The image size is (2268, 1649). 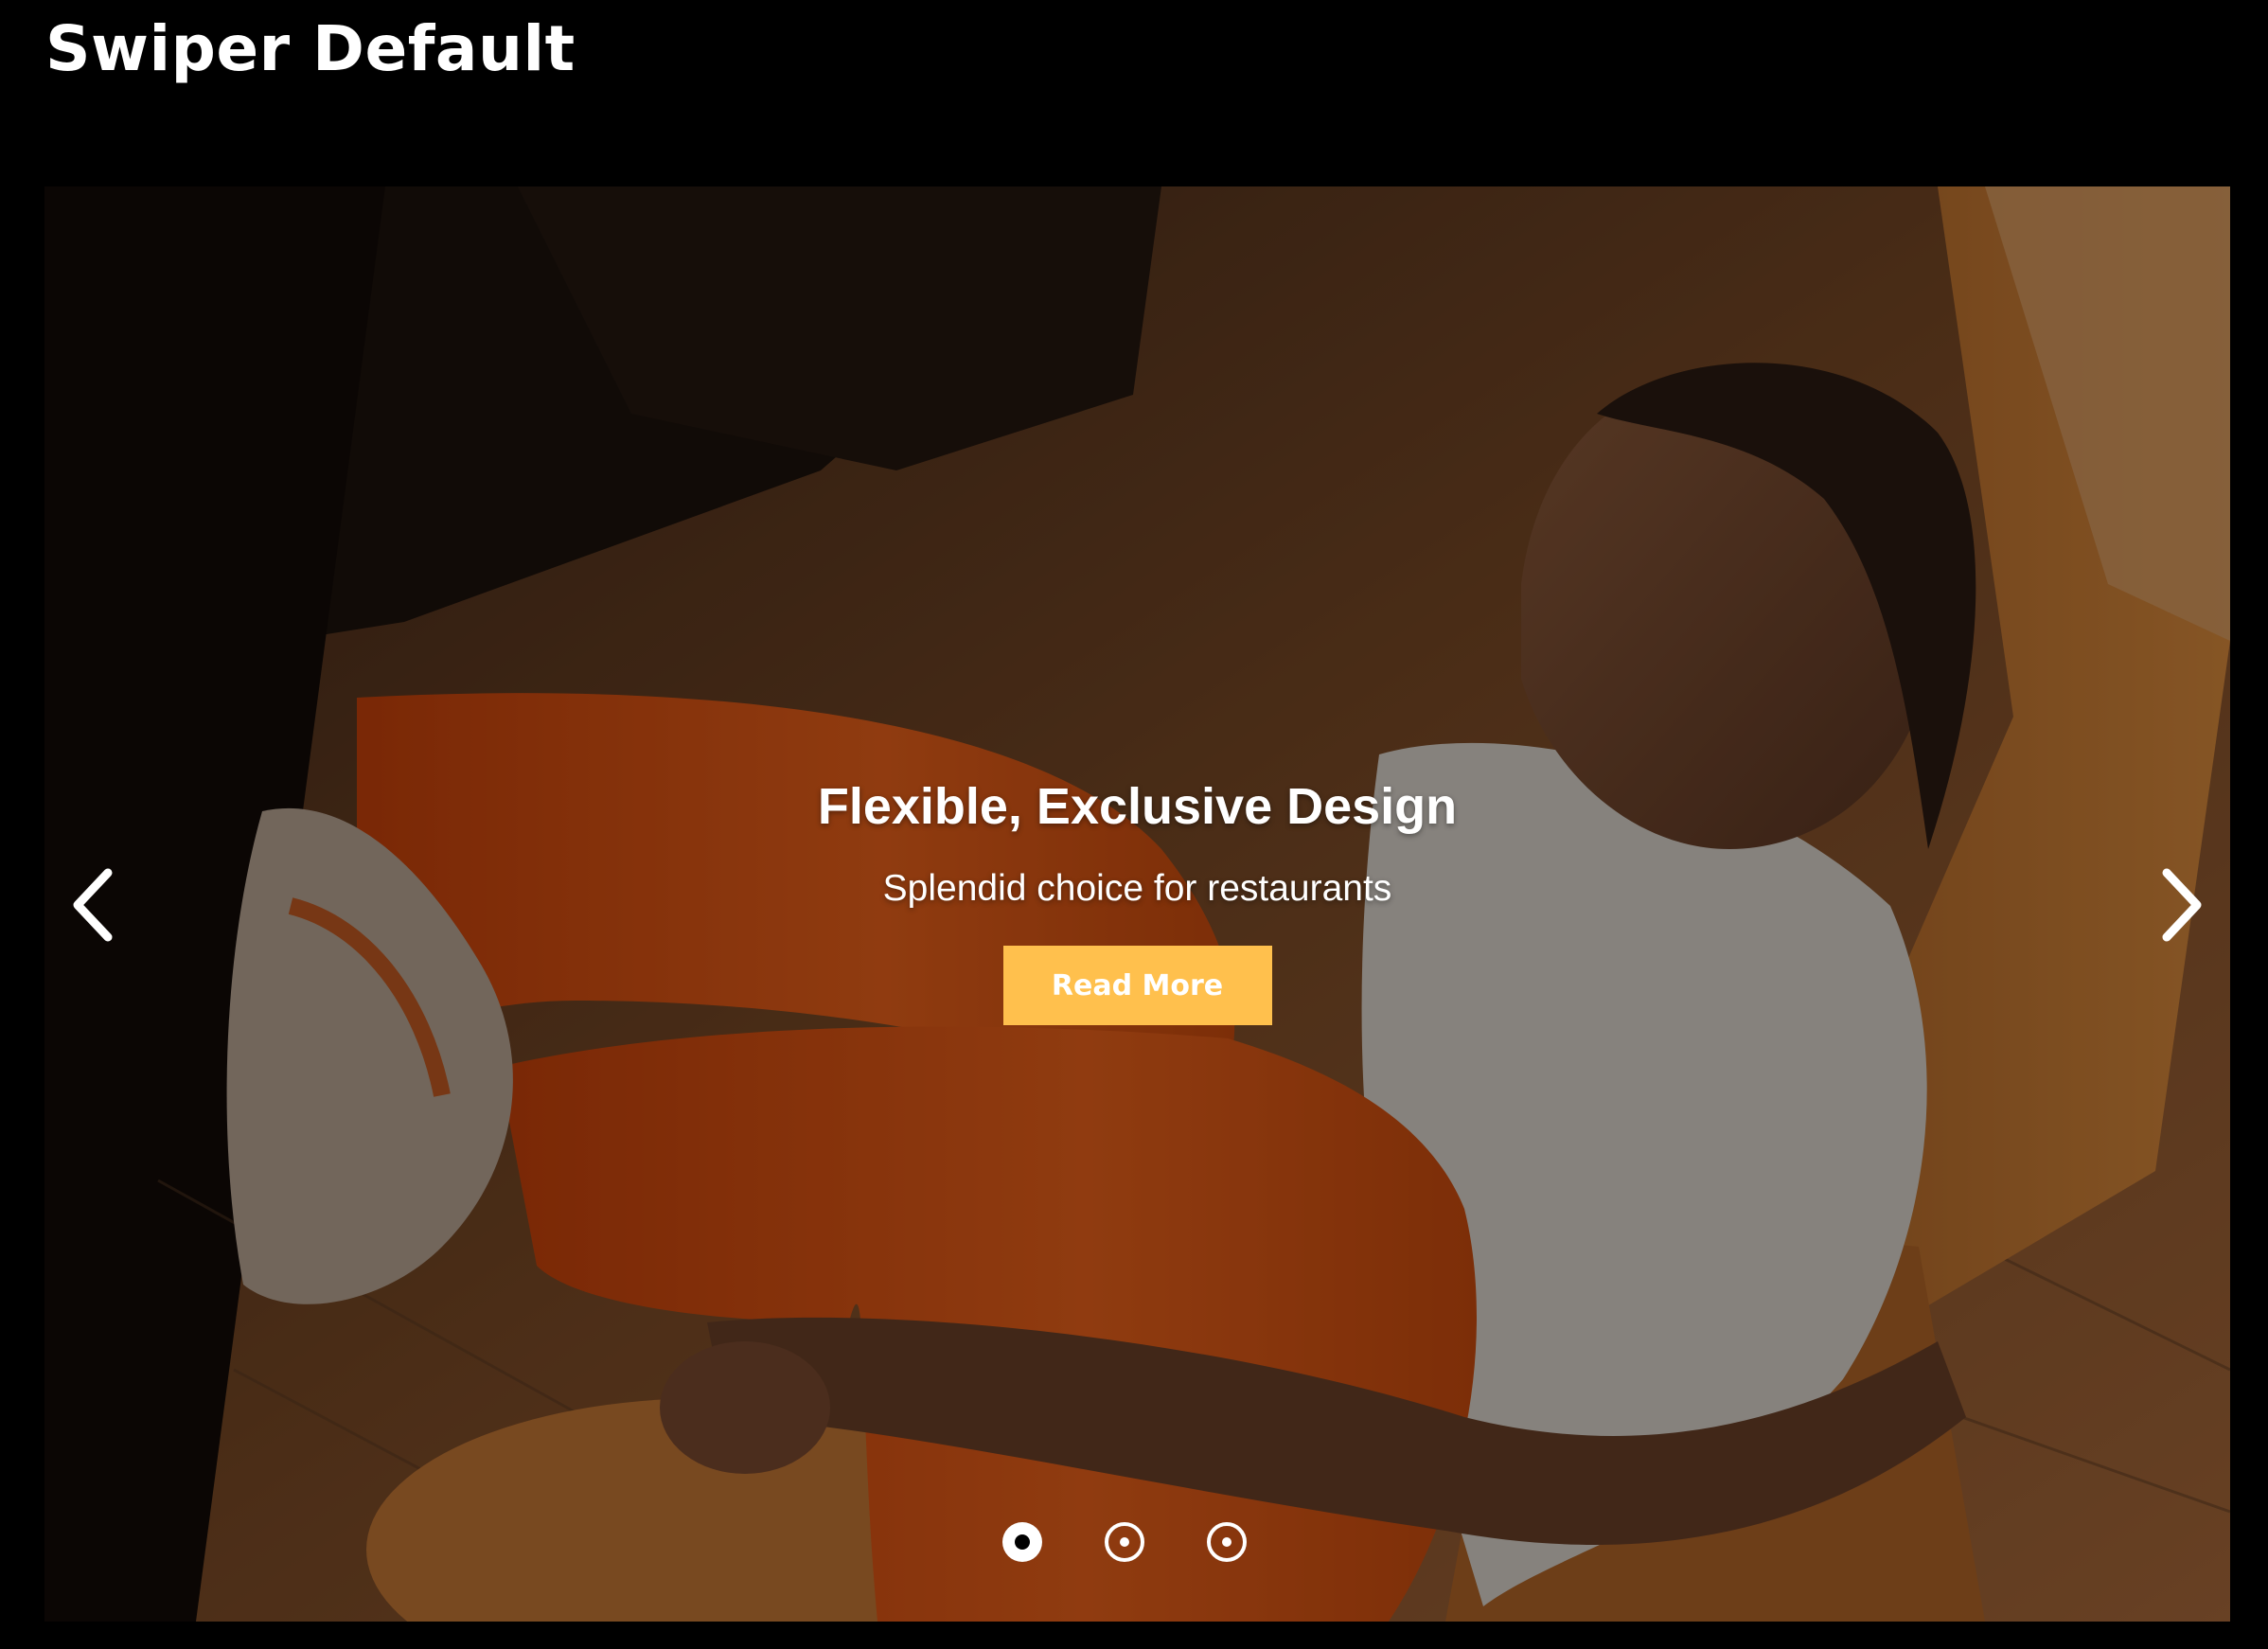 I want to click on chevron-right-icon, so click(x=2182, y=905).